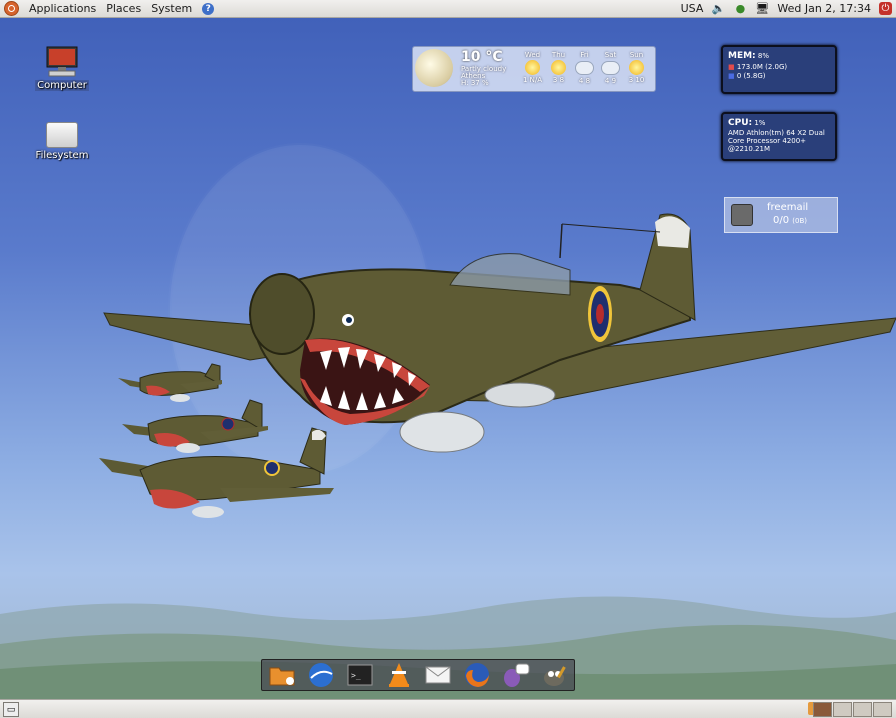  What do you see at coordinates (584, 81) in the screenshot?
I see `forecast-range: 4 8` at bounding box center [584, 81].